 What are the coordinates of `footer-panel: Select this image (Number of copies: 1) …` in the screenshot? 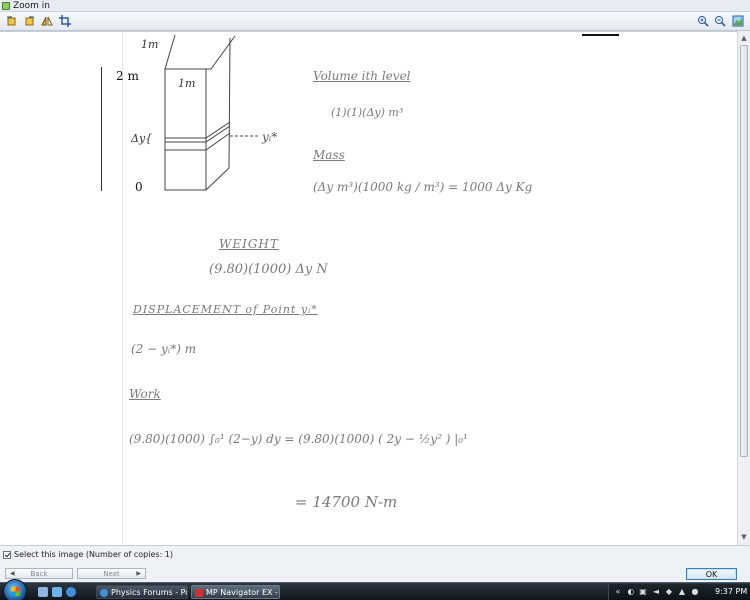 It's located at (375, 563).